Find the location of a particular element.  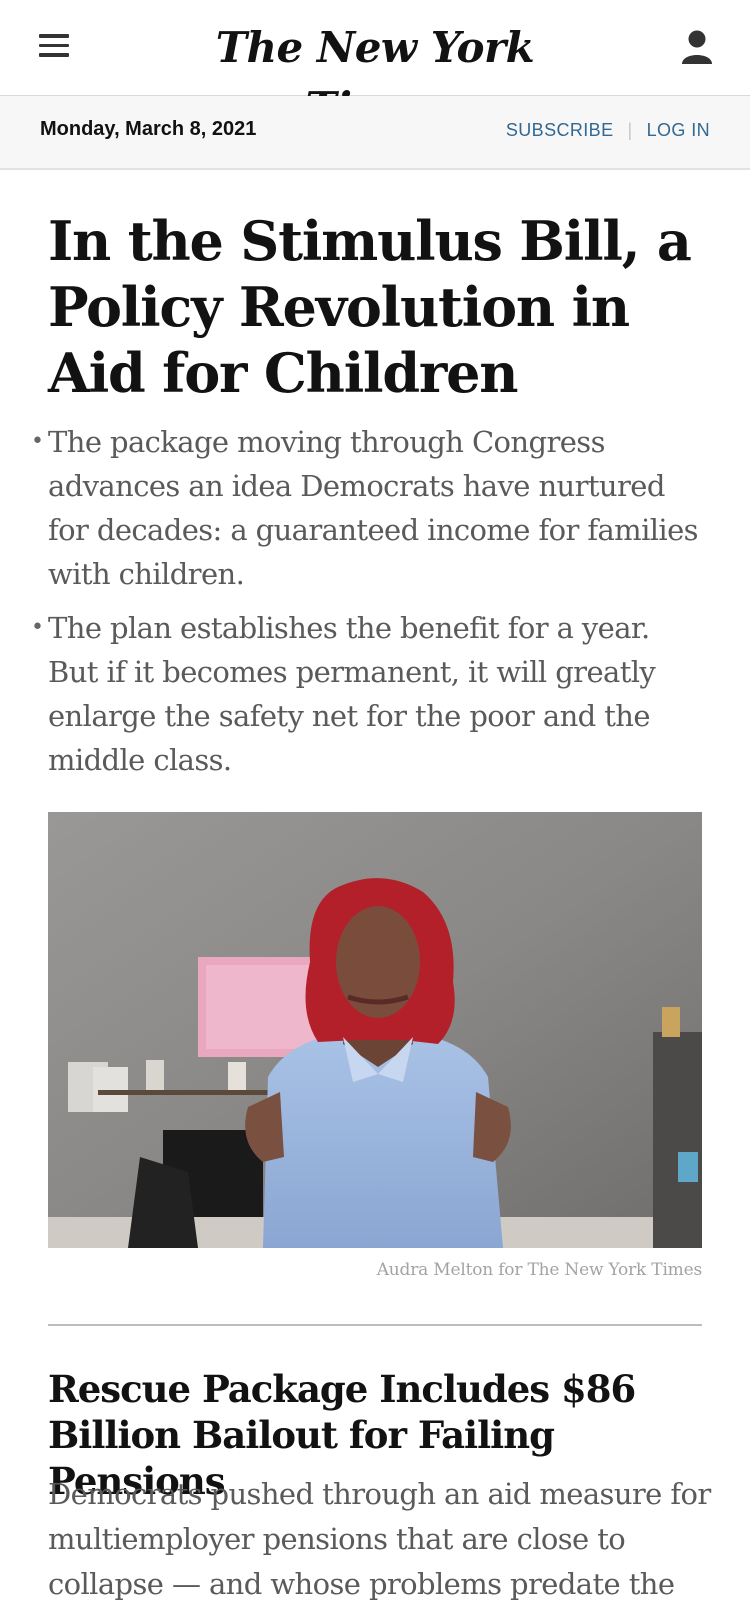

nyt-logo: The New York Times is located at coordinates (375, 75).